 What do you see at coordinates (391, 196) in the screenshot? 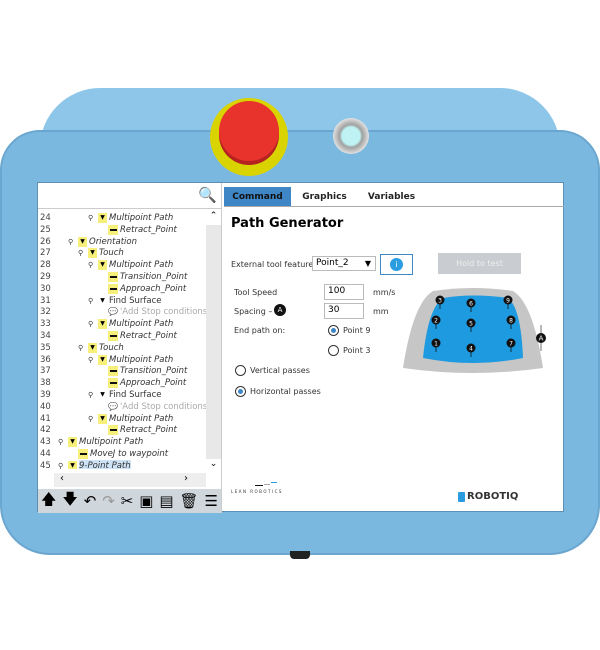
I see `tab-variables: Variables` at bounding box center [391, 196].